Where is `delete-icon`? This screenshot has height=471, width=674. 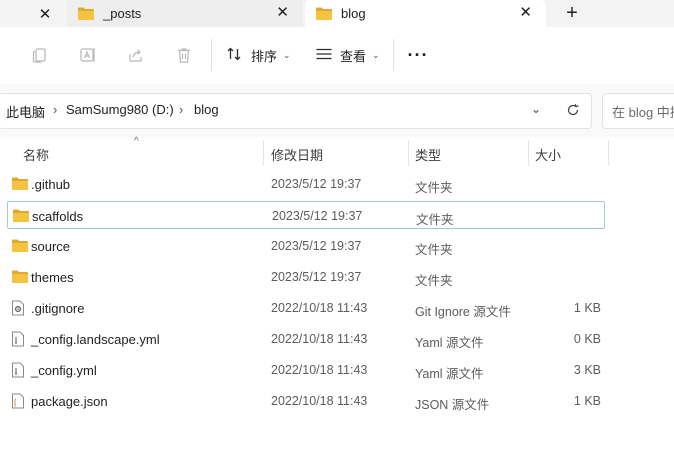
delete-icon is located at coordinates (184, 55).